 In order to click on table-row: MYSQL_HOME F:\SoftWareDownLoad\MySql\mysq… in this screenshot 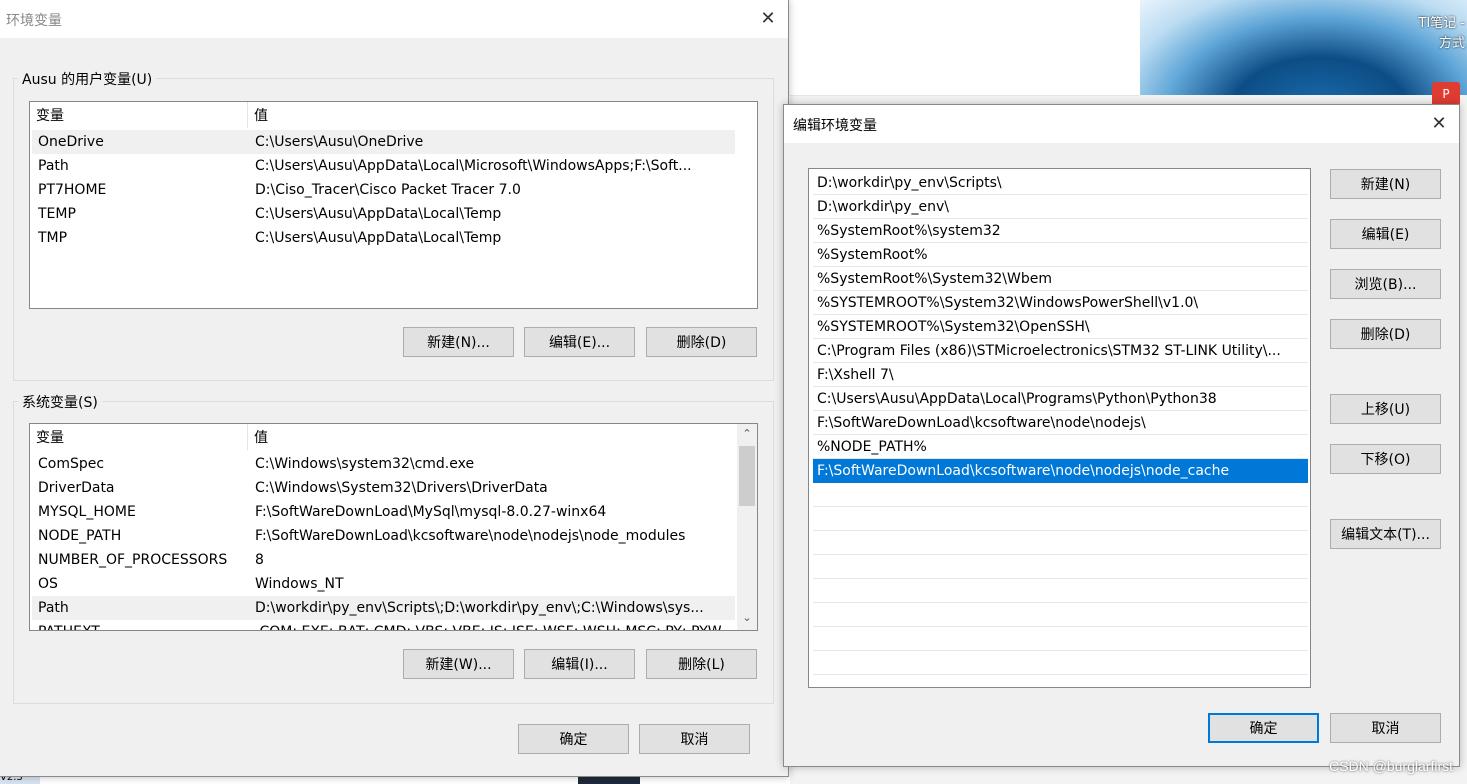, I will do `click(383, 512)`.